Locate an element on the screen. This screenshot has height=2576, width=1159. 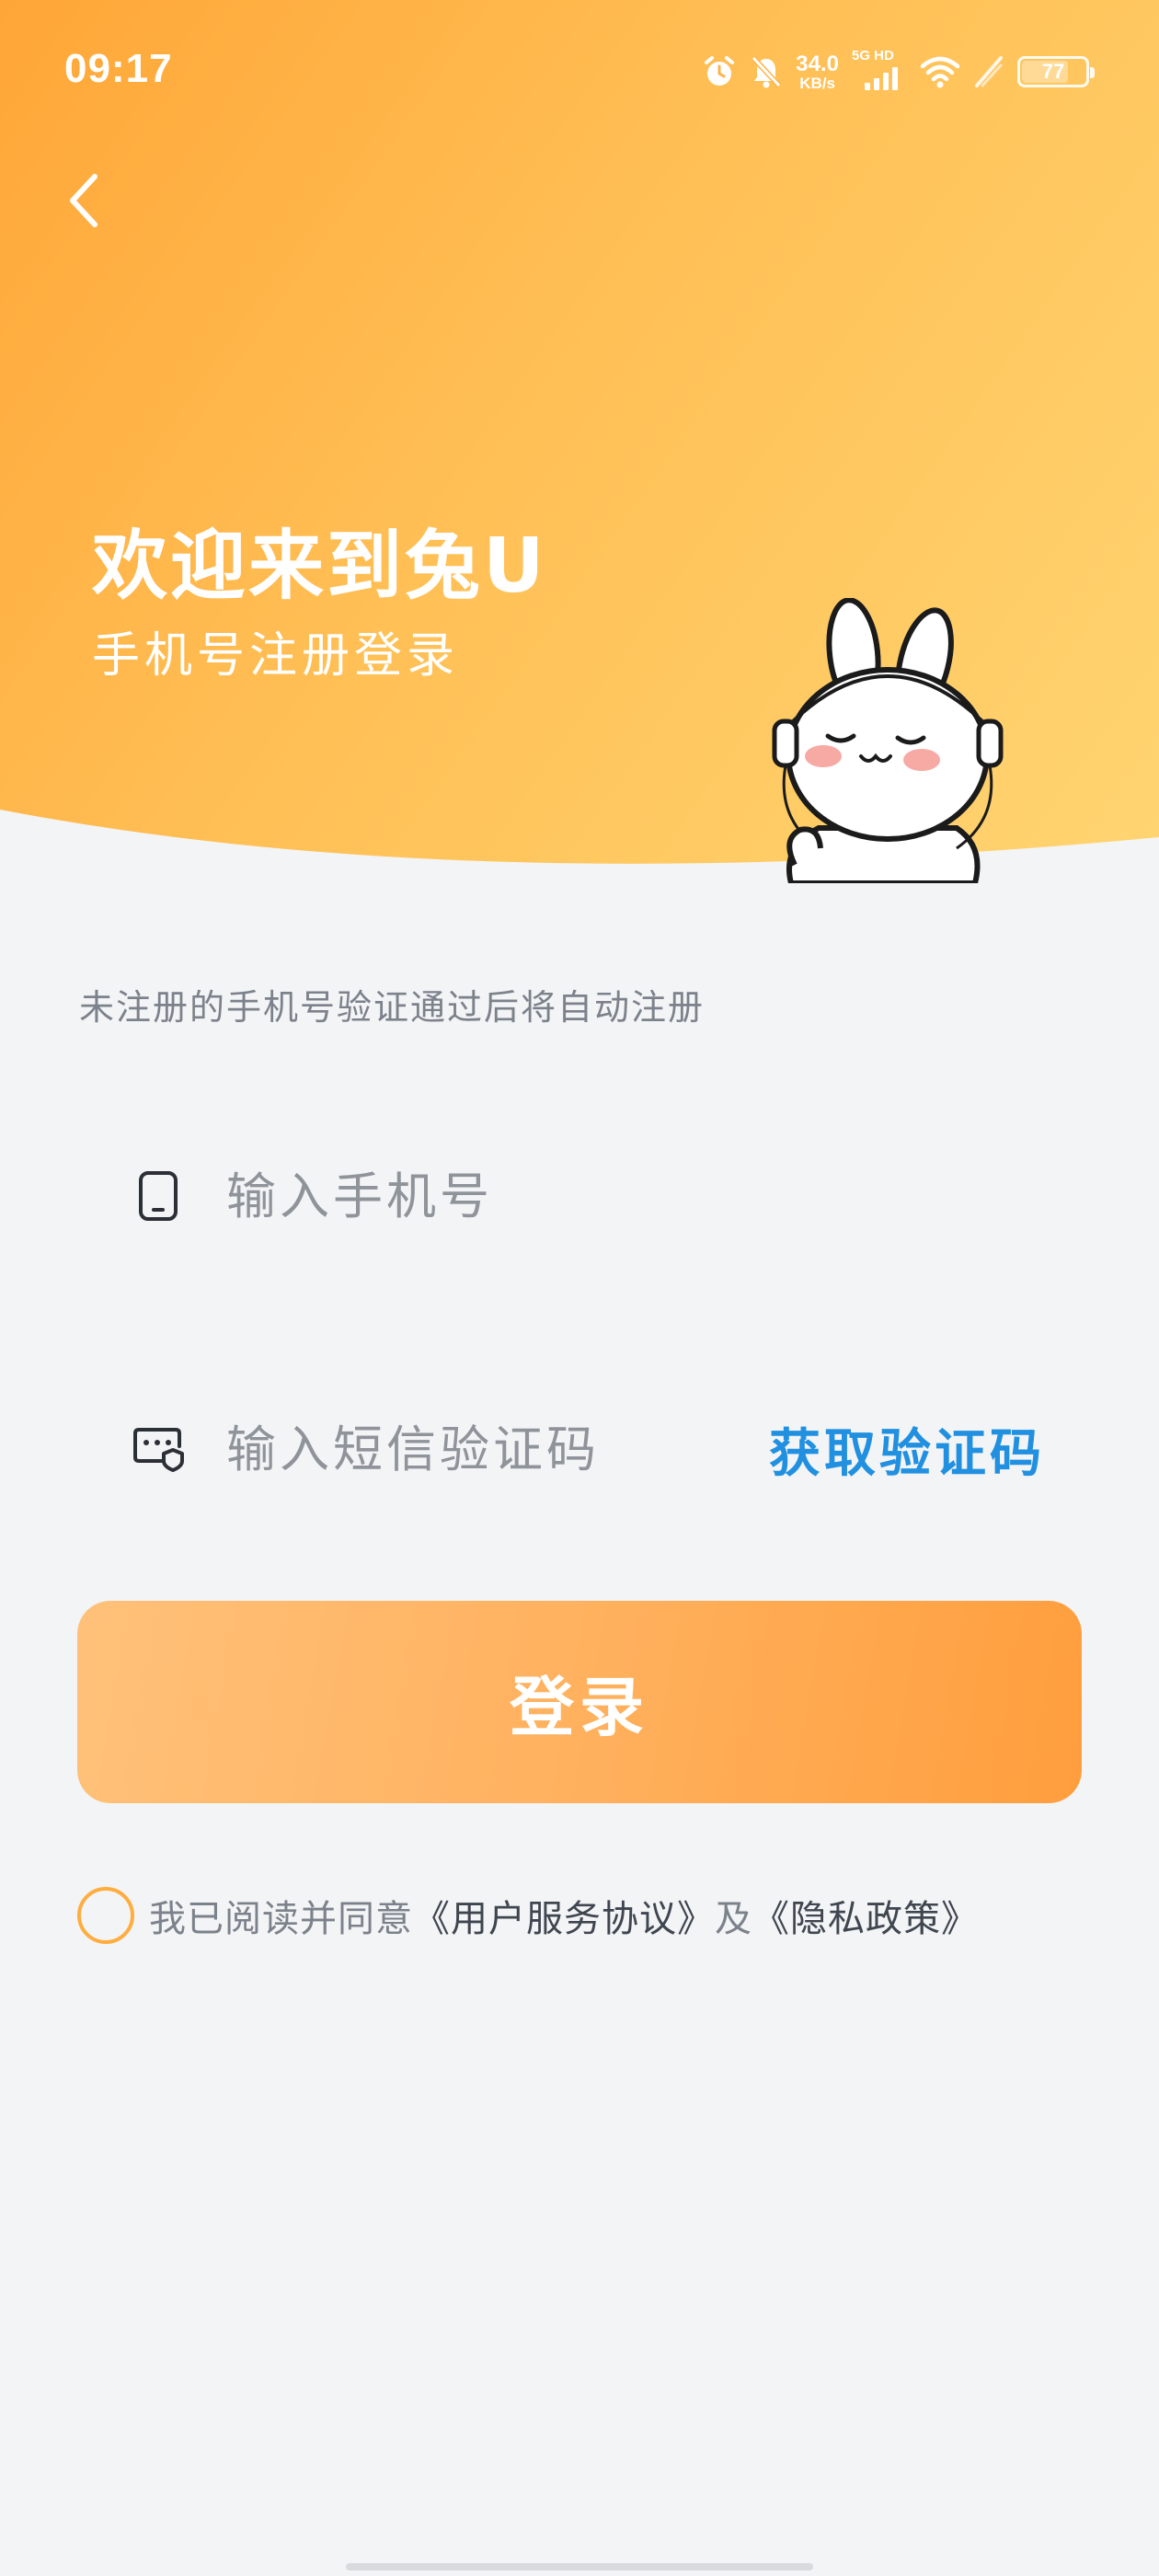
privacy-link: 《隐私政策》 is located at coordinates (865, 1915).